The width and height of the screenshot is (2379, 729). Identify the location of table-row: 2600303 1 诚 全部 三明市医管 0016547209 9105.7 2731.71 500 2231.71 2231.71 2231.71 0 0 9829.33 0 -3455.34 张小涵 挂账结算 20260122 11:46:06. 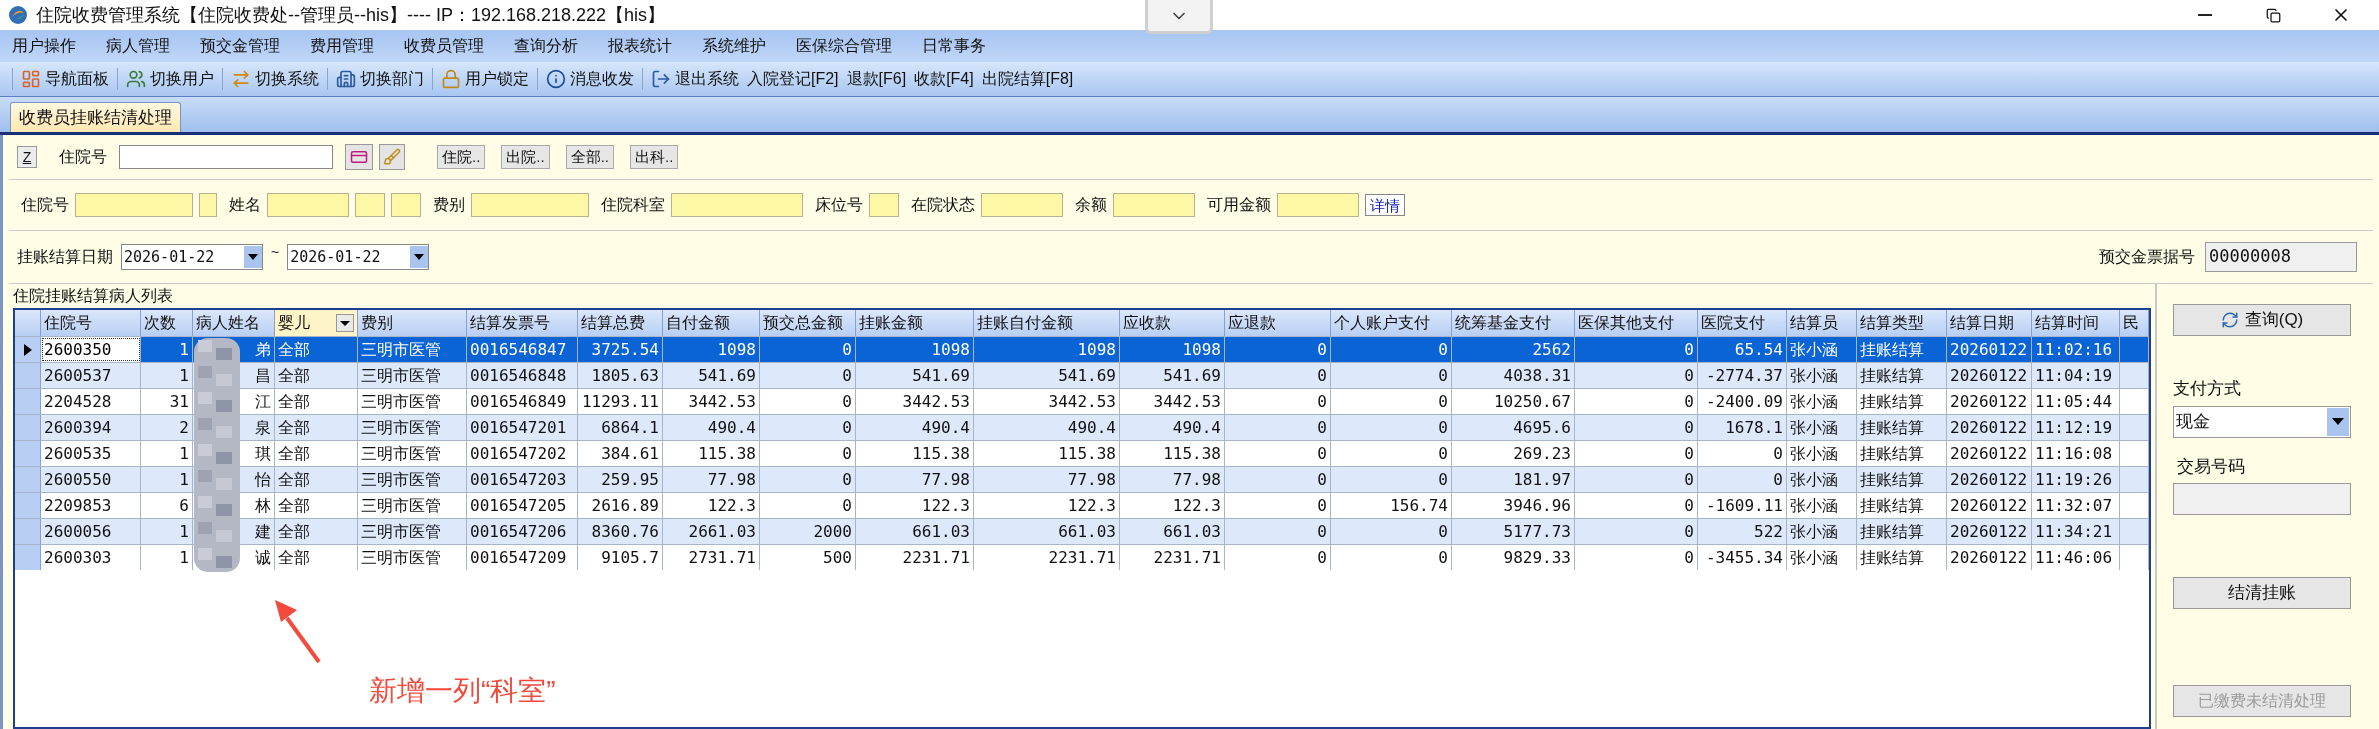
(1082, 557).